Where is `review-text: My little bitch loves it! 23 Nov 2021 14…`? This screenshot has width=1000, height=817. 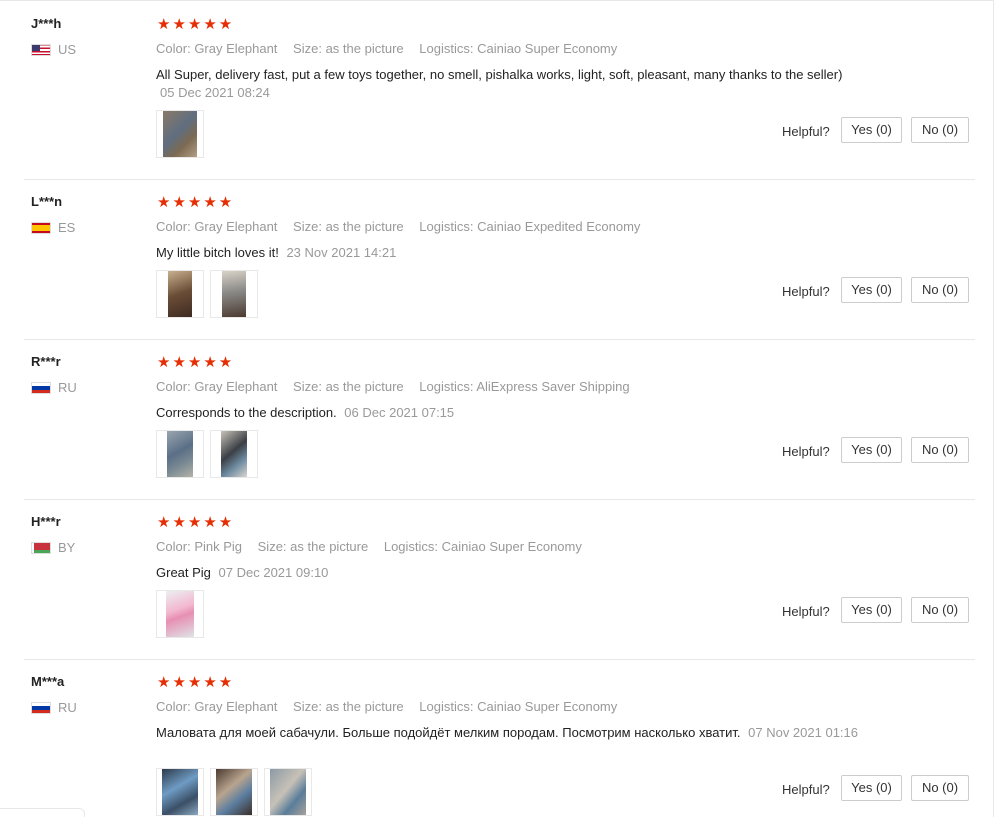 review-text: My little bitch loves it! 23 Nov 2021 14… is located at coordinates (516, 253).